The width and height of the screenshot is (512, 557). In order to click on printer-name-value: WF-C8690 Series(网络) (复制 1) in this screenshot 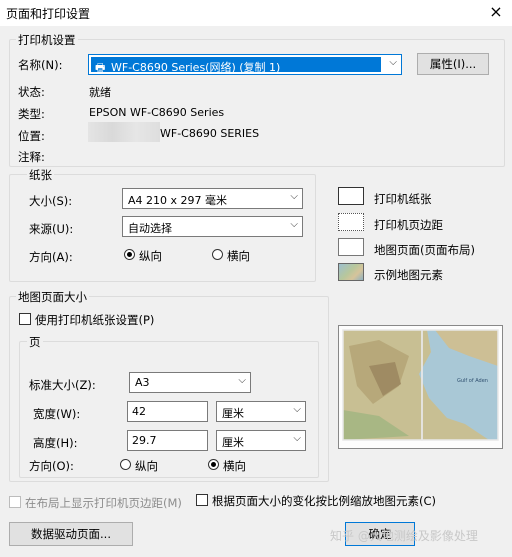, I will do `click(196, 67)`.